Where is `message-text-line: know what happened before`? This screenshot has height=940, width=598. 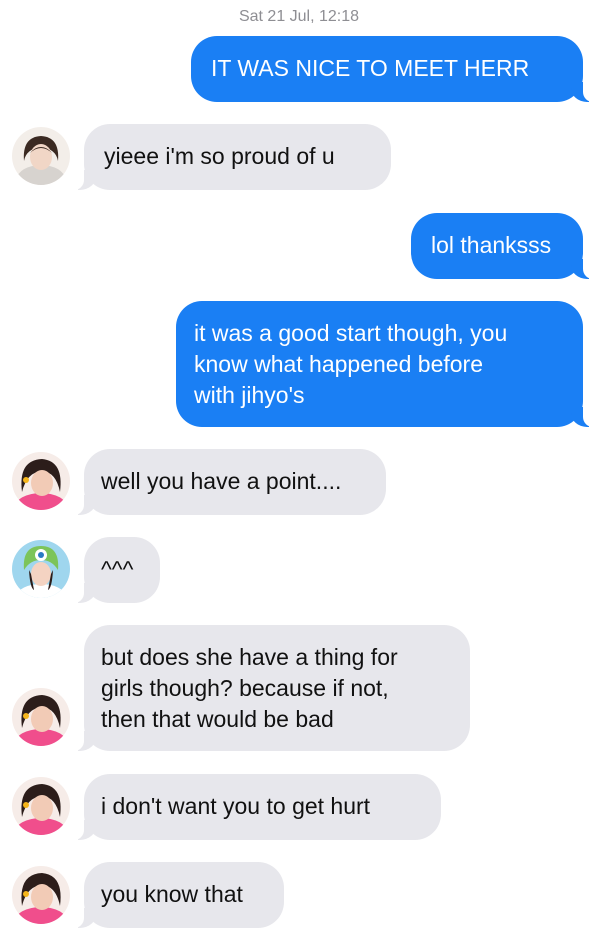
message-text-line: know what happened before is located at coordinates (338, 364).